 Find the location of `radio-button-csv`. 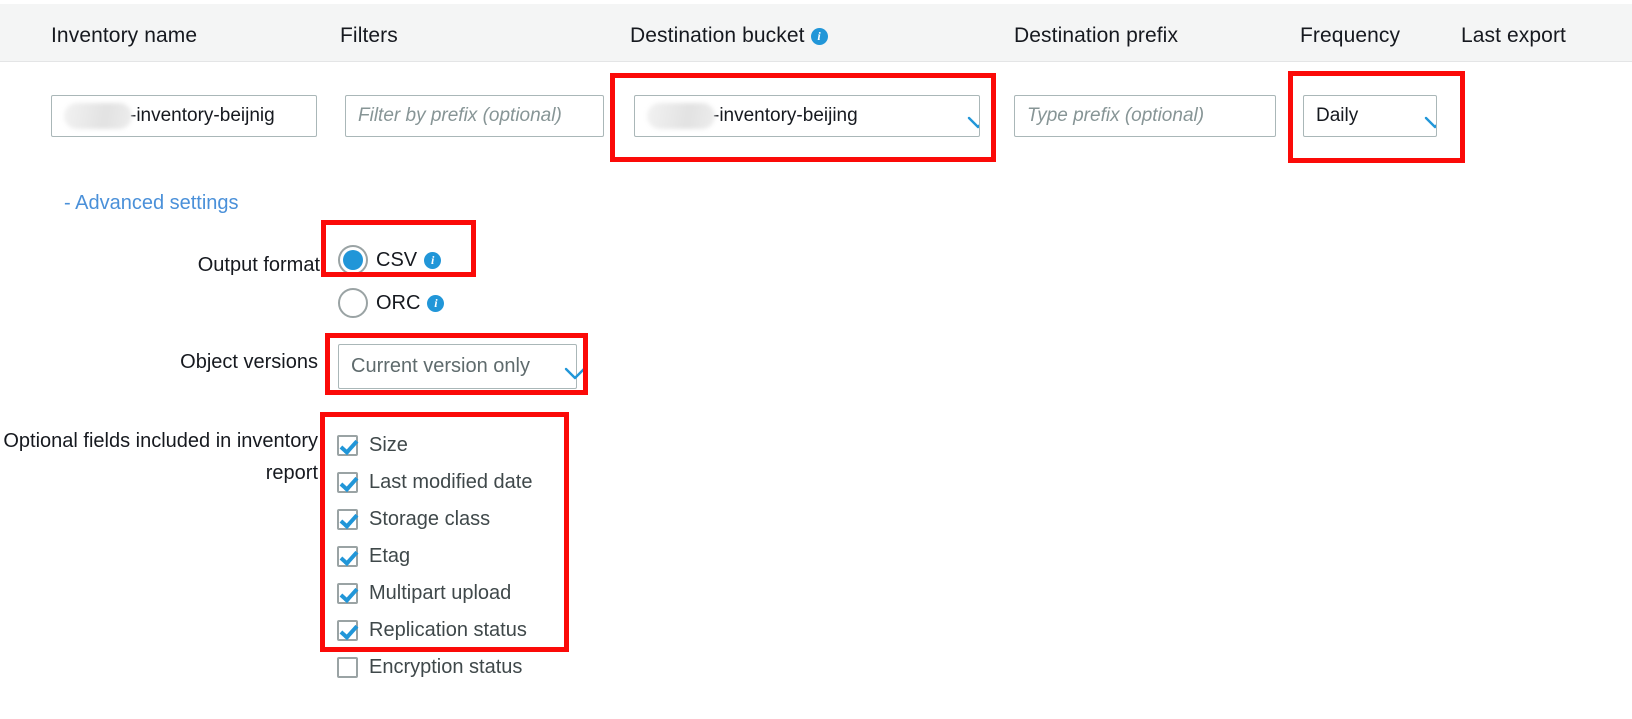

radio-button-csv is located at coordinates (353, 260).